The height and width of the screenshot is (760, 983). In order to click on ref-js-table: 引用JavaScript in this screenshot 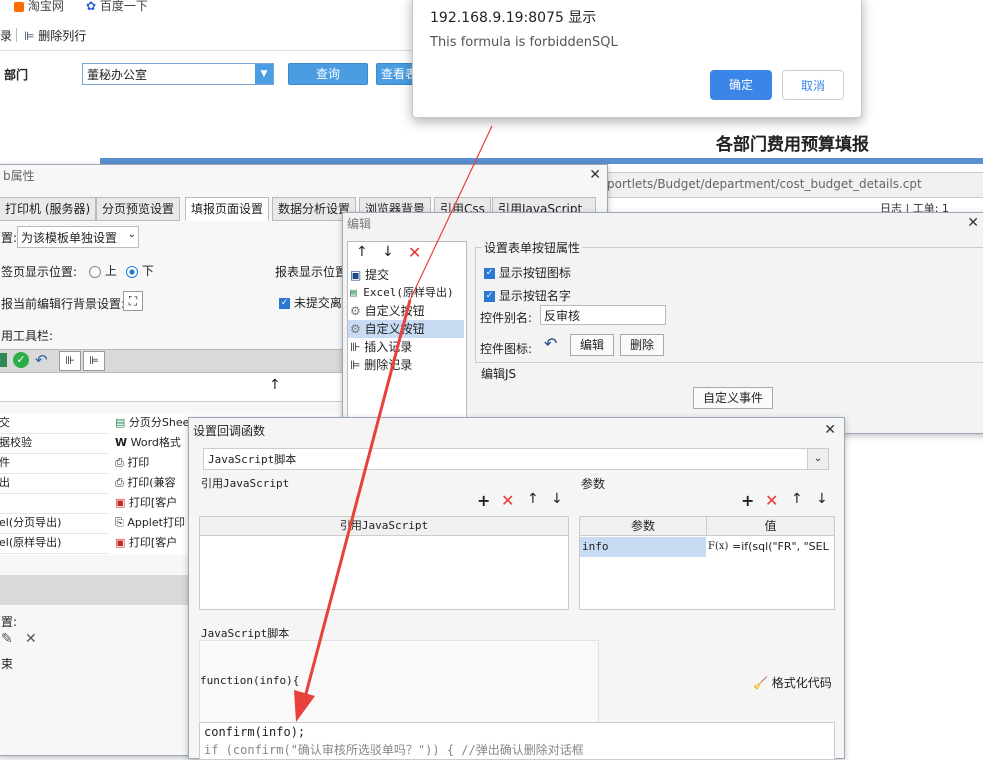, I will do `click(384, 563)`.